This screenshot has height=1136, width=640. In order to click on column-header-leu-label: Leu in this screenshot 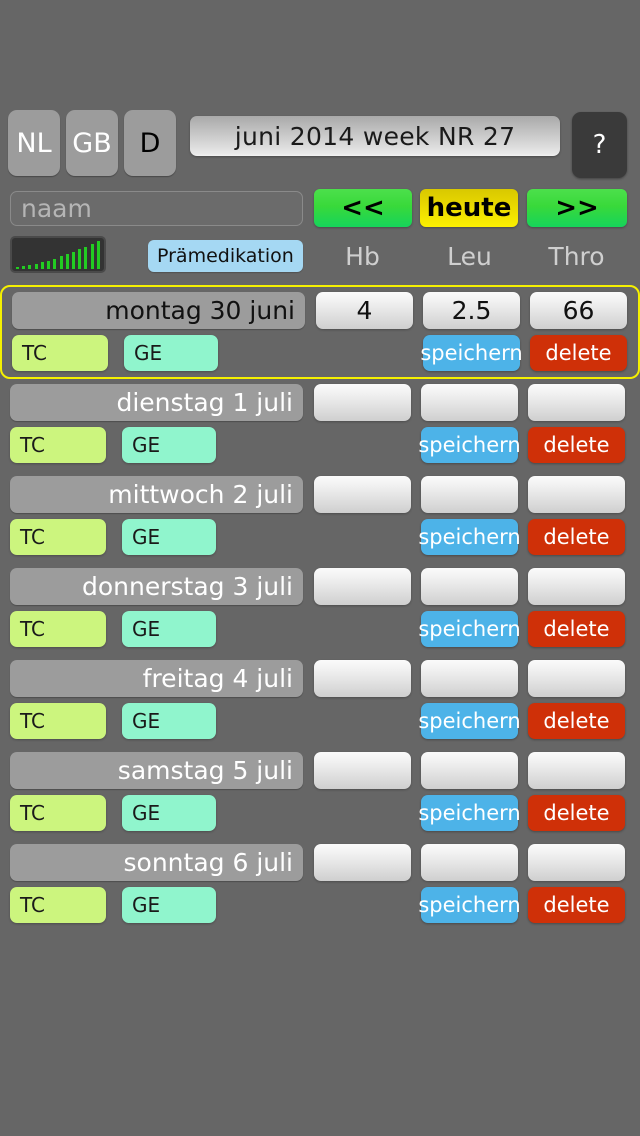, I will do `click(469, 256)`.